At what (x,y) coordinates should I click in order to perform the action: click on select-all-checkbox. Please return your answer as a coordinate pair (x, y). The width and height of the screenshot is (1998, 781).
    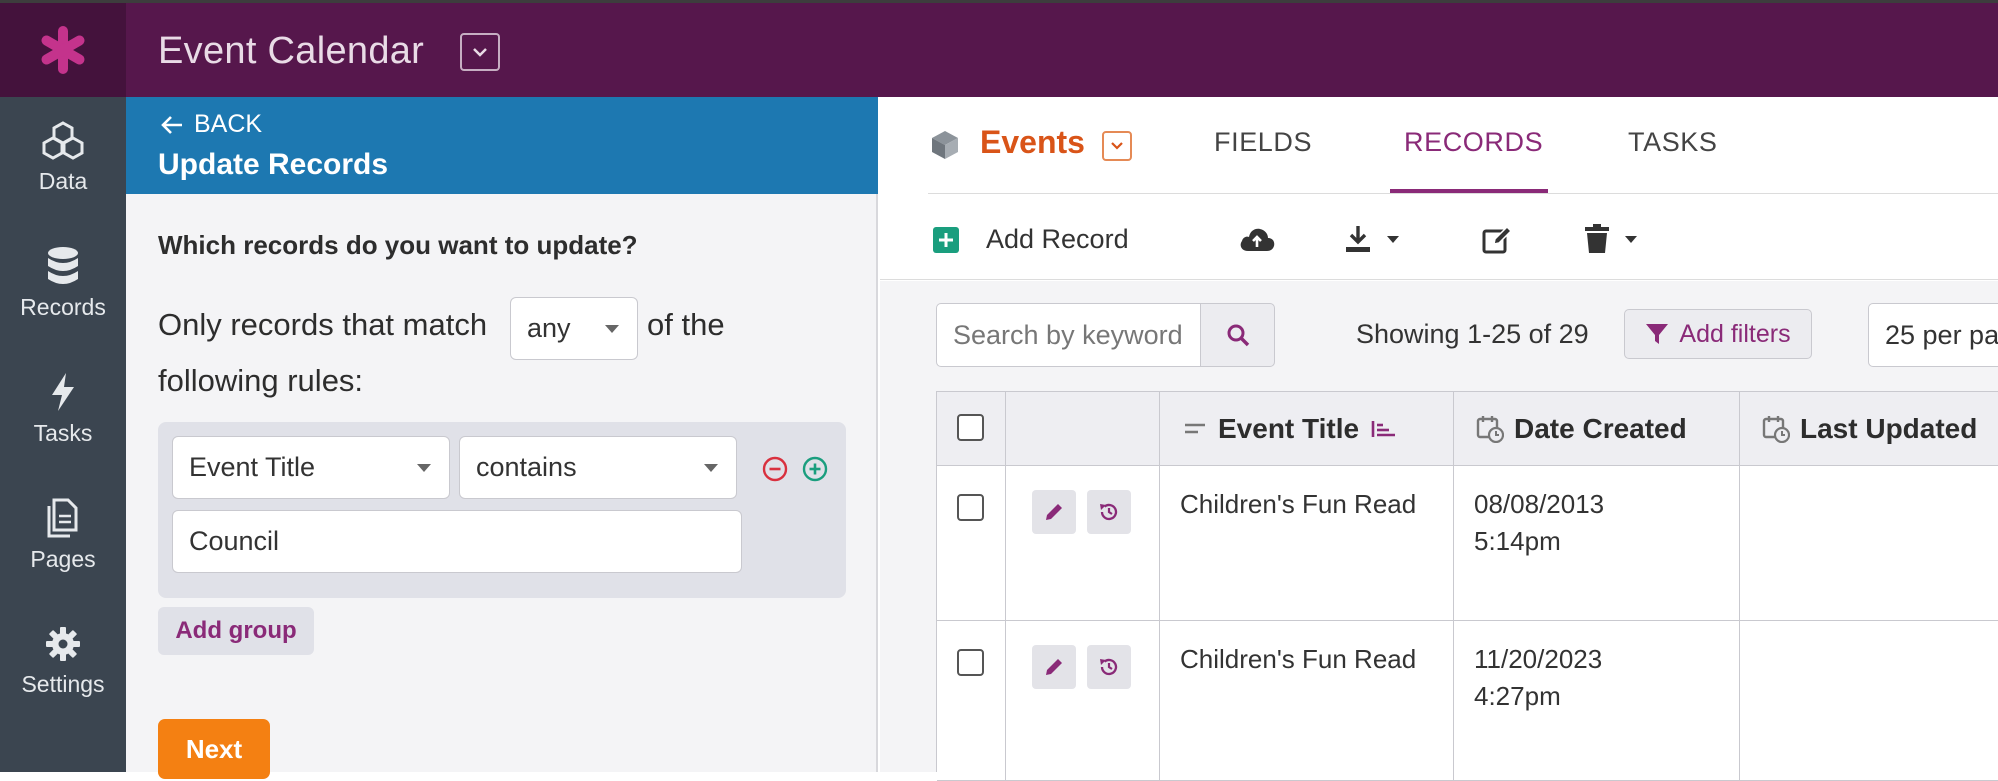
    Looking at the image, I should click on (970, 427).